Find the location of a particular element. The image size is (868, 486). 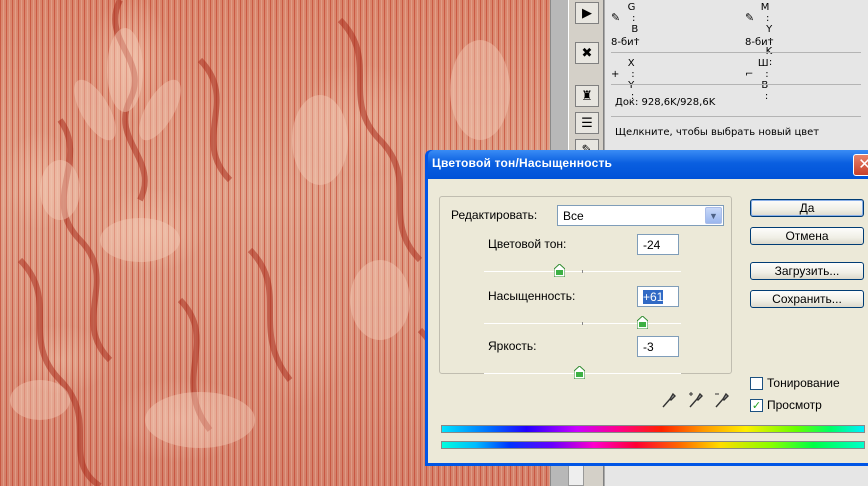

selection-size-icon: ⌐ is located at coordinates (749, 74).